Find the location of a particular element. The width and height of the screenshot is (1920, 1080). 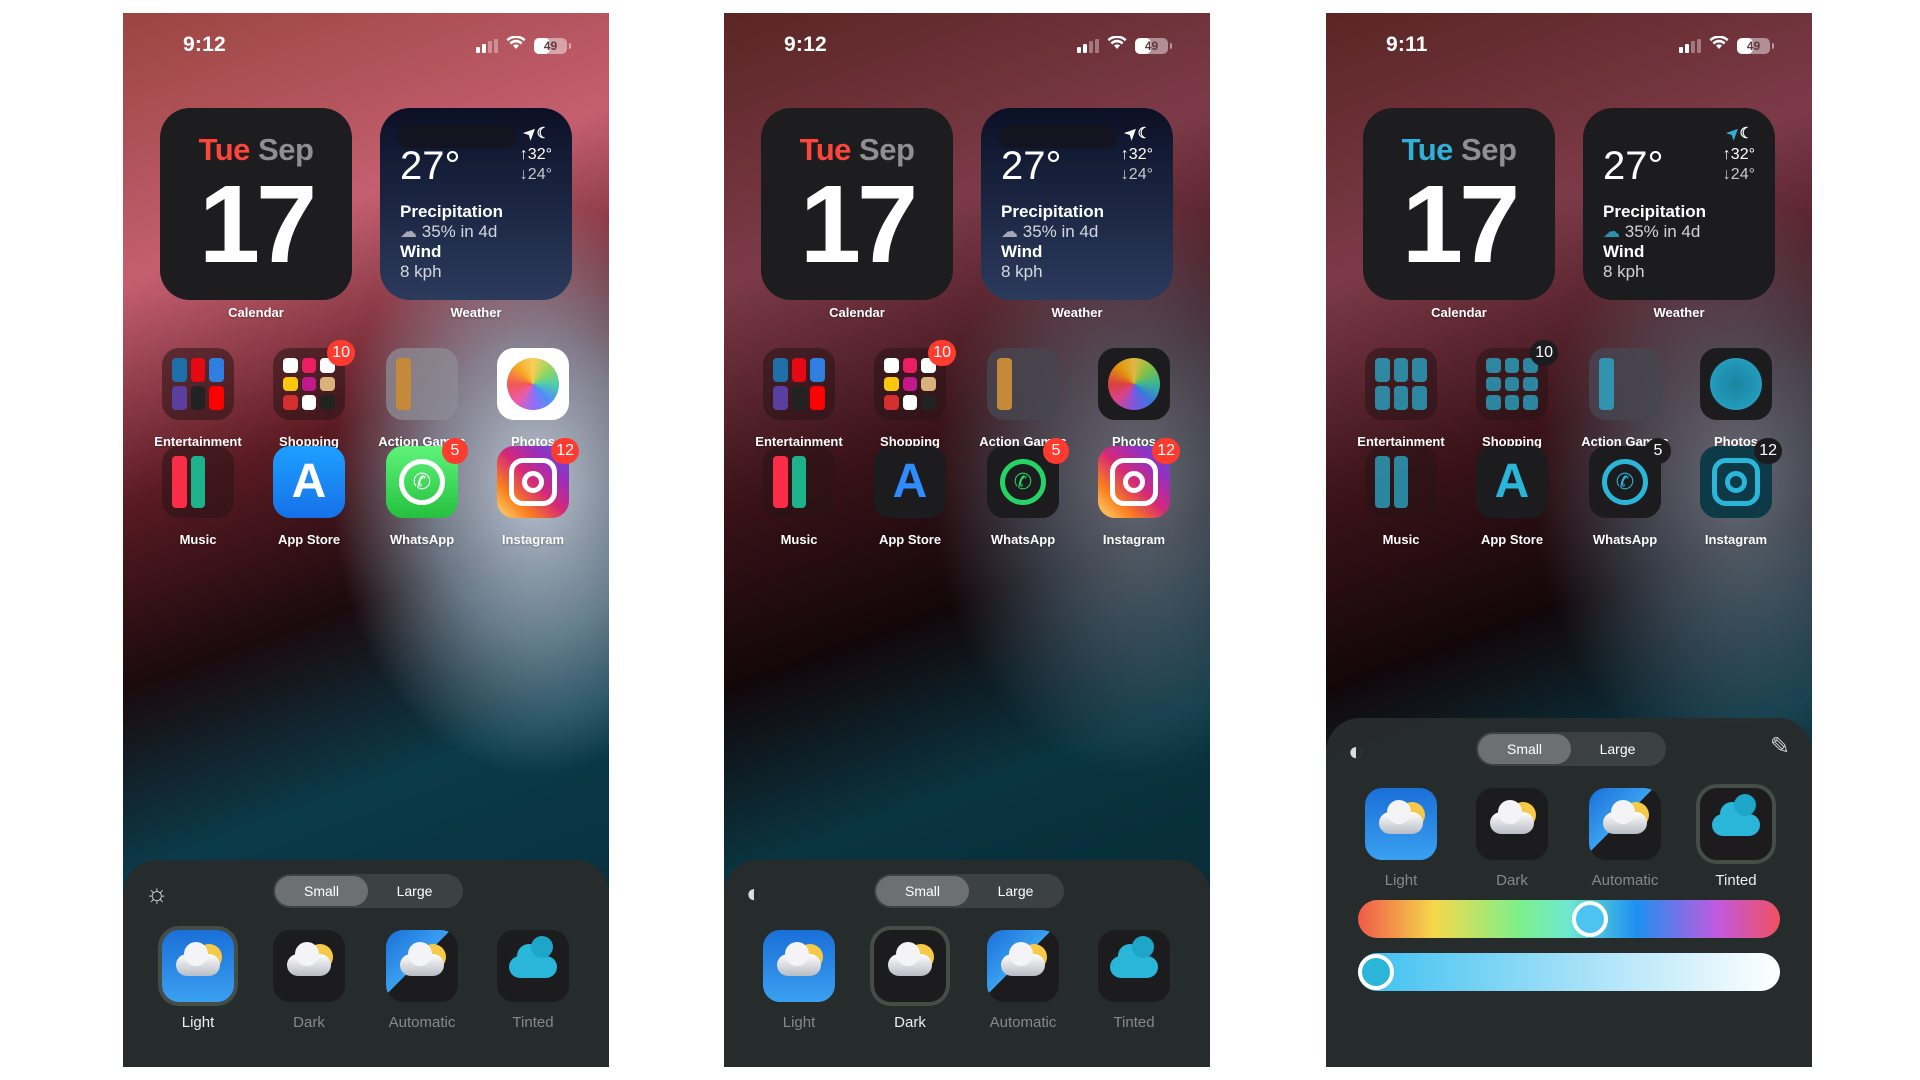

calendar-month: Sep is located at coordinates (887, 149).